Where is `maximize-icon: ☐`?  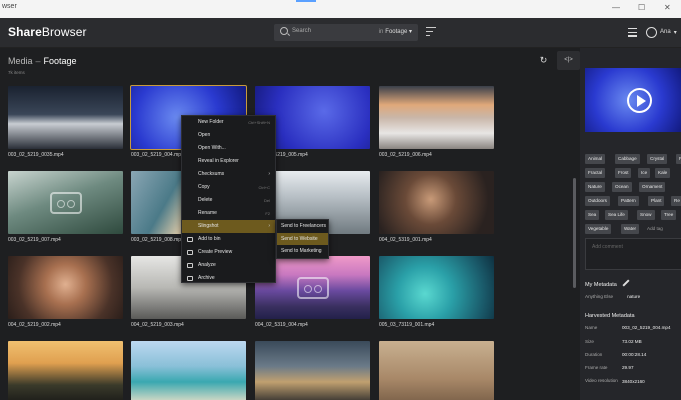
maximize-icon: ☐ is located at coordinates (641, 7).